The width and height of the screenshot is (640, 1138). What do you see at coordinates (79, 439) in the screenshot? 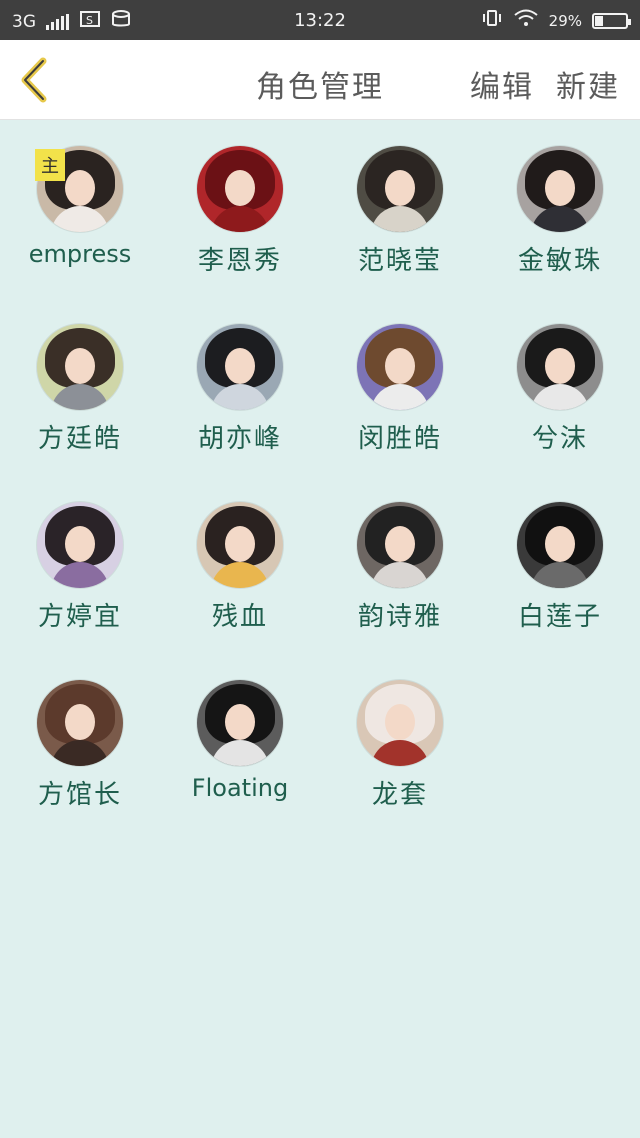
I see `role-name: 方廷皓` at bounding box center [79, 439].